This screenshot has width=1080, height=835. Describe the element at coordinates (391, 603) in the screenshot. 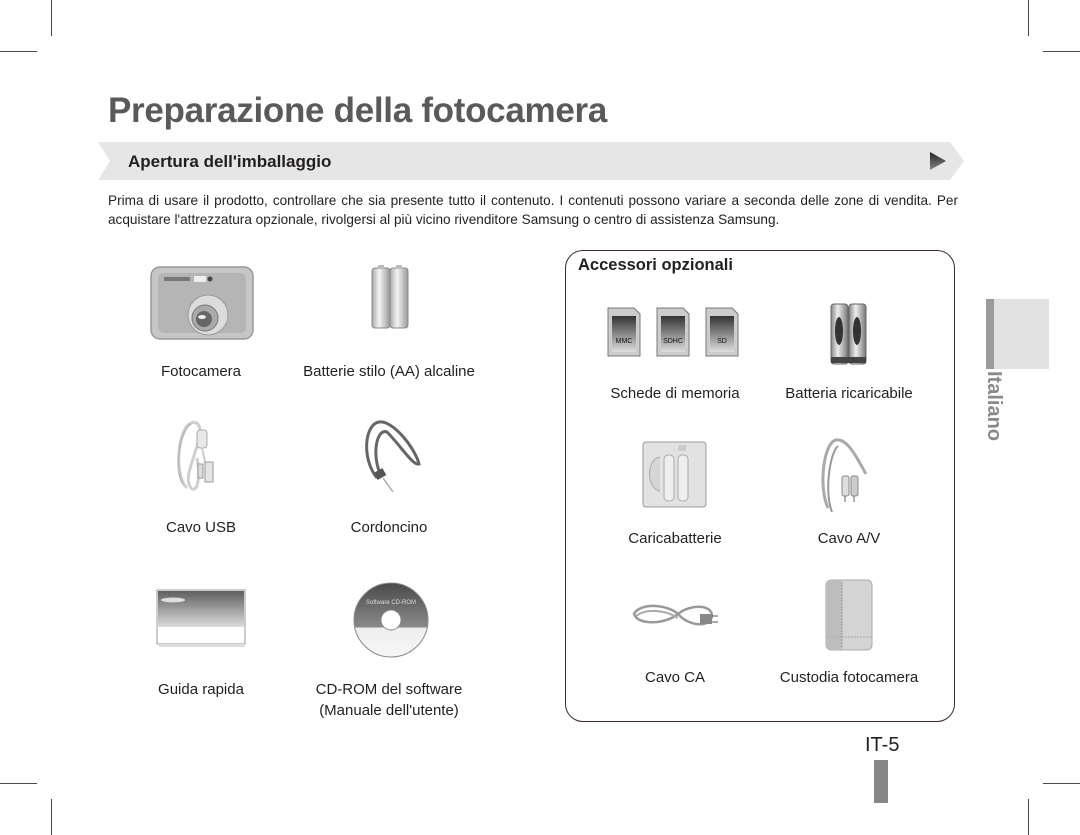

I see `svg-text: Software CD-ROM` at that location.